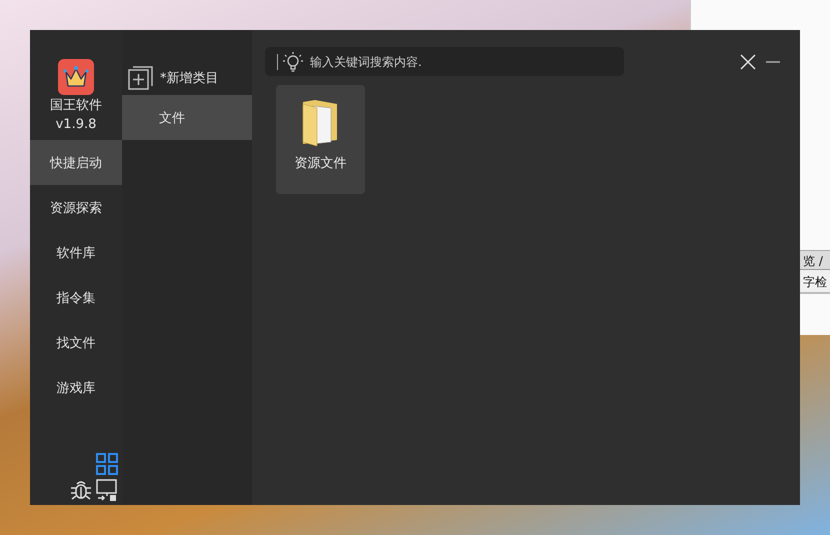 The width and height of the screenshot is (830, 535). What do you see at coordinates (76, 77) in the screenshot?
I see `crown-logo-icon` at bounding box center [76, 77].